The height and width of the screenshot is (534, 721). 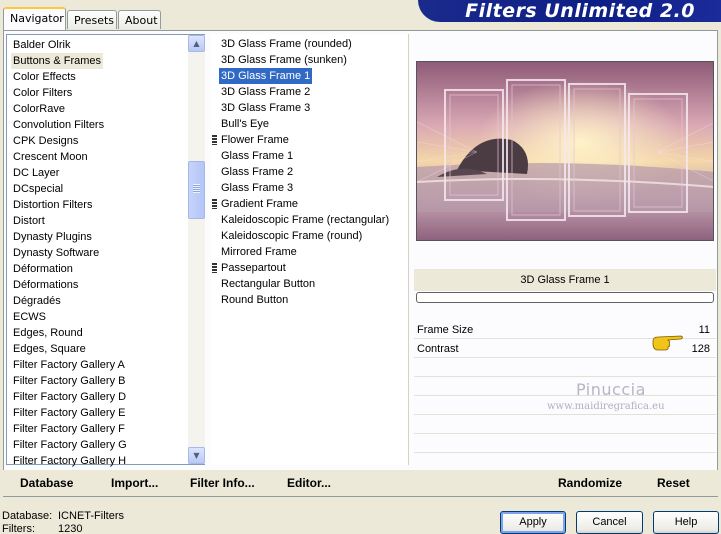 What do you see at coordinates (266, 76) in the screenshot?
I see `filter-item: 3D Glass Frame 1` at bounding box center [266, 76].